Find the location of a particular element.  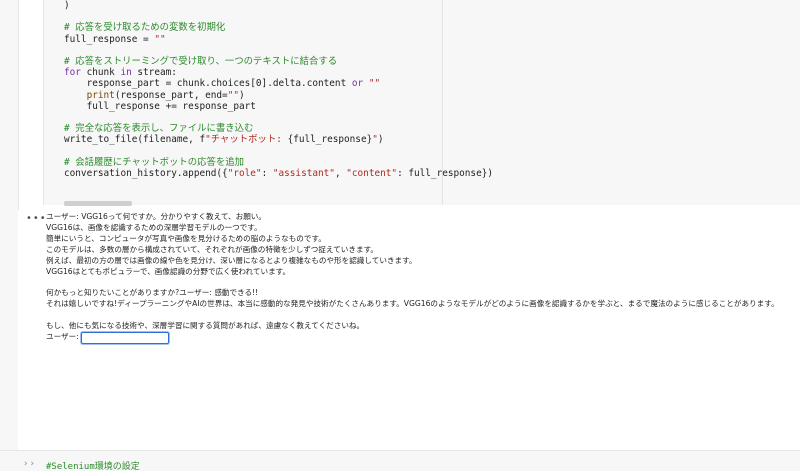

code-token: conversation_history.append({ is located at coordinates (146, 173).